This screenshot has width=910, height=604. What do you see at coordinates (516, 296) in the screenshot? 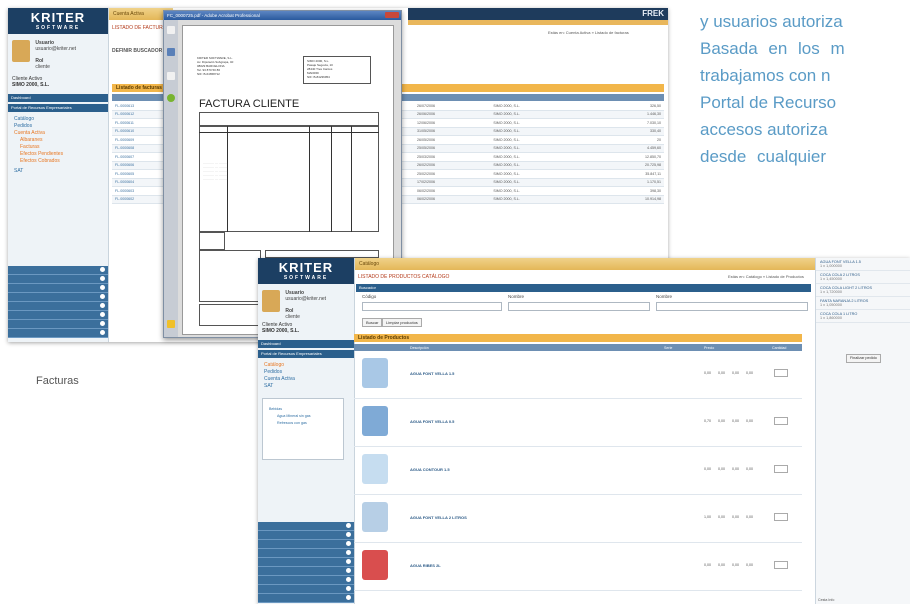
I see `name-label: Nombre` at bounding box center [516, 296].